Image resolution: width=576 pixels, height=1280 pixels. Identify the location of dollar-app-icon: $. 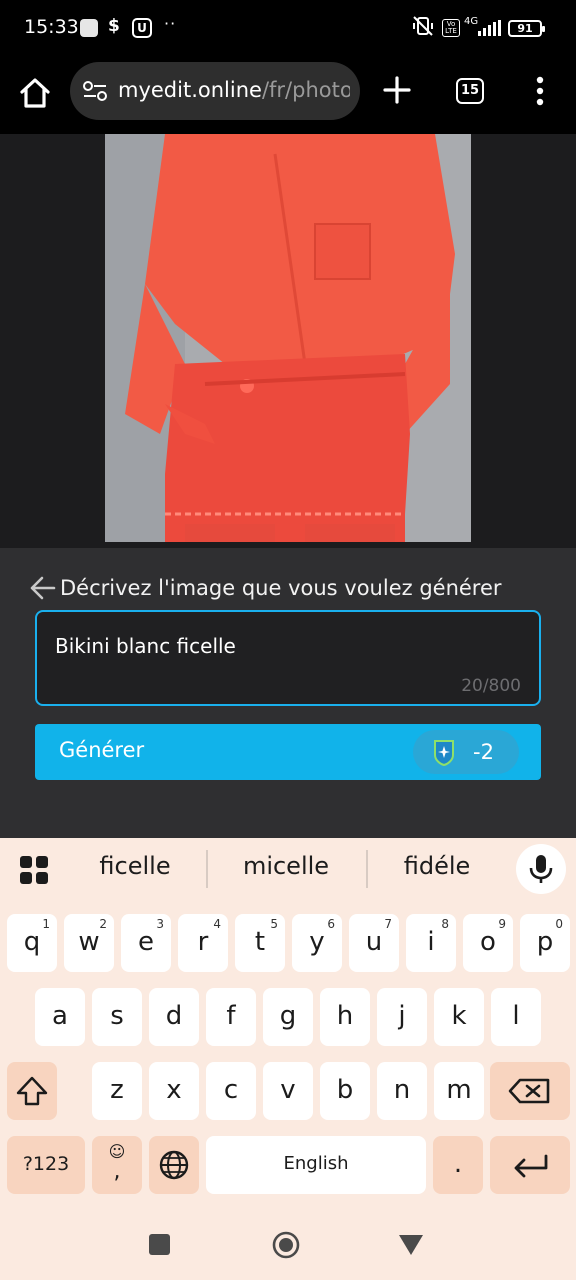
(114, 26).